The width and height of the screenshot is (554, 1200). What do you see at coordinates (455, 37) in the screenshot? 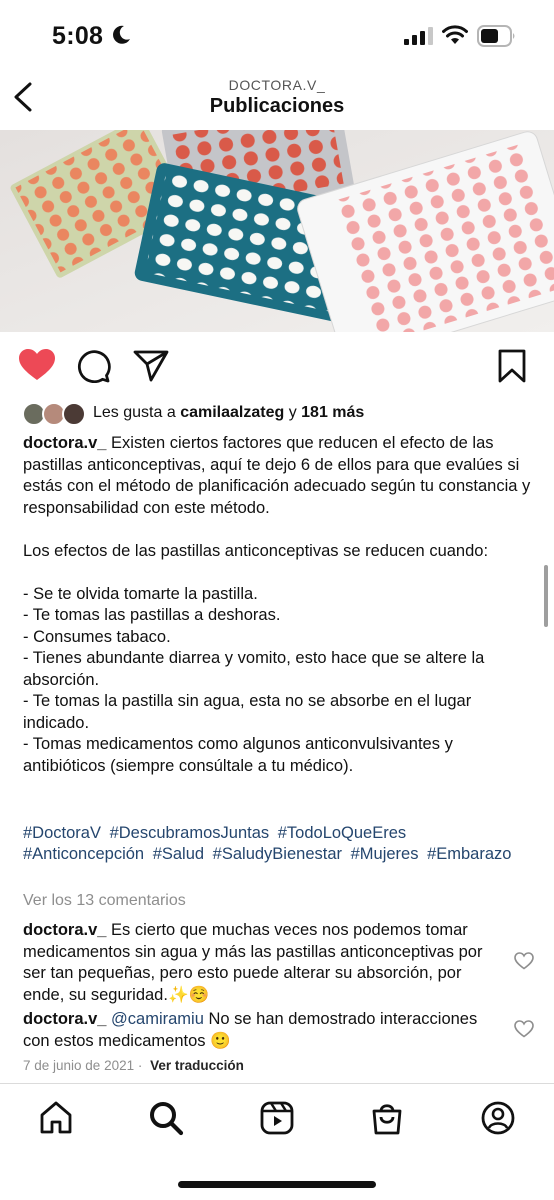
I see `wifi-icon` at bounding box center [455, 37].